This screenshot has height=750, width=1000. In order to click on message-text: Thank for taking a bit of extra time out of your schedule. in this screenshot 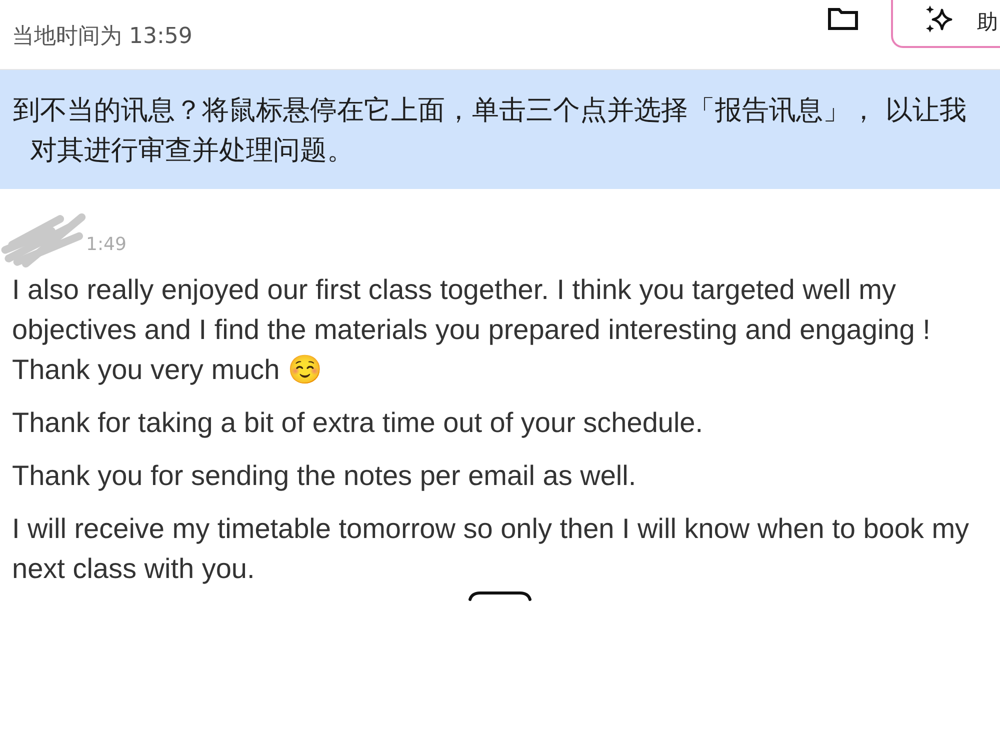, I will do `click(358, 423)`.